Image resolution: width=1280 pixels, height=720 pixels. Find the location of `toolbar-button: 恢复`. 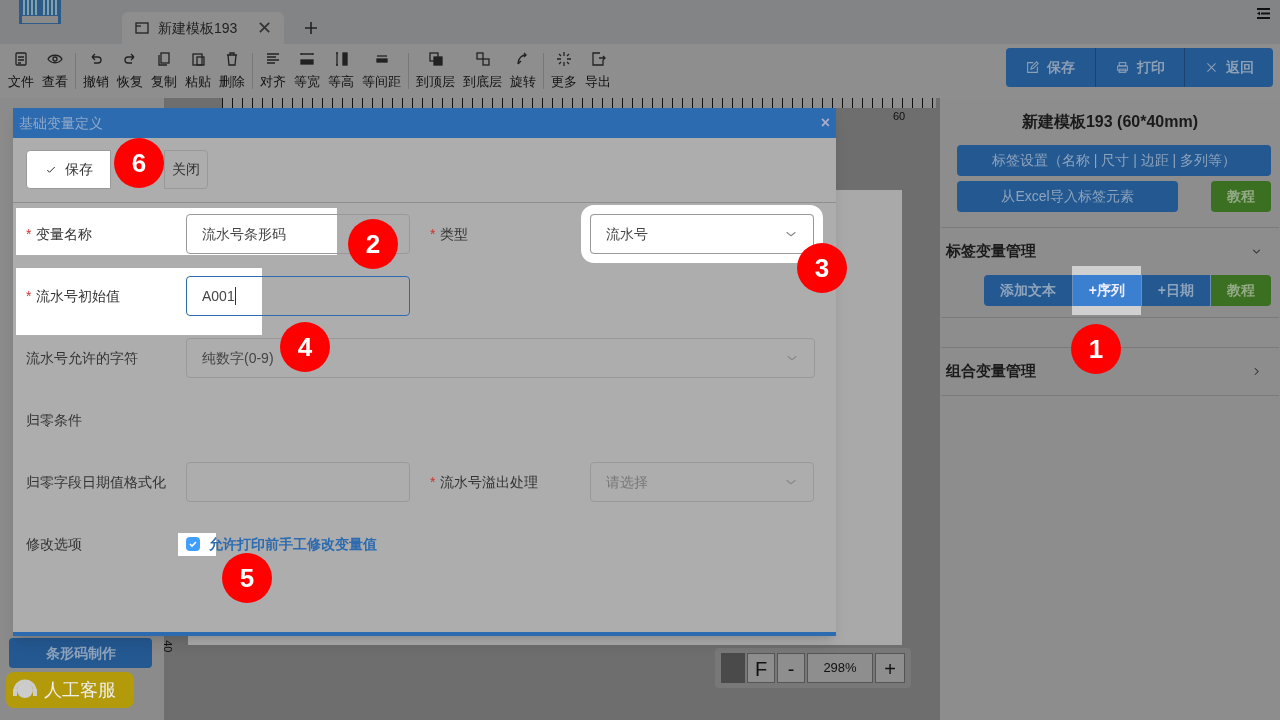

toolbar-button: 恢复 is located at coordinates (130, 71).